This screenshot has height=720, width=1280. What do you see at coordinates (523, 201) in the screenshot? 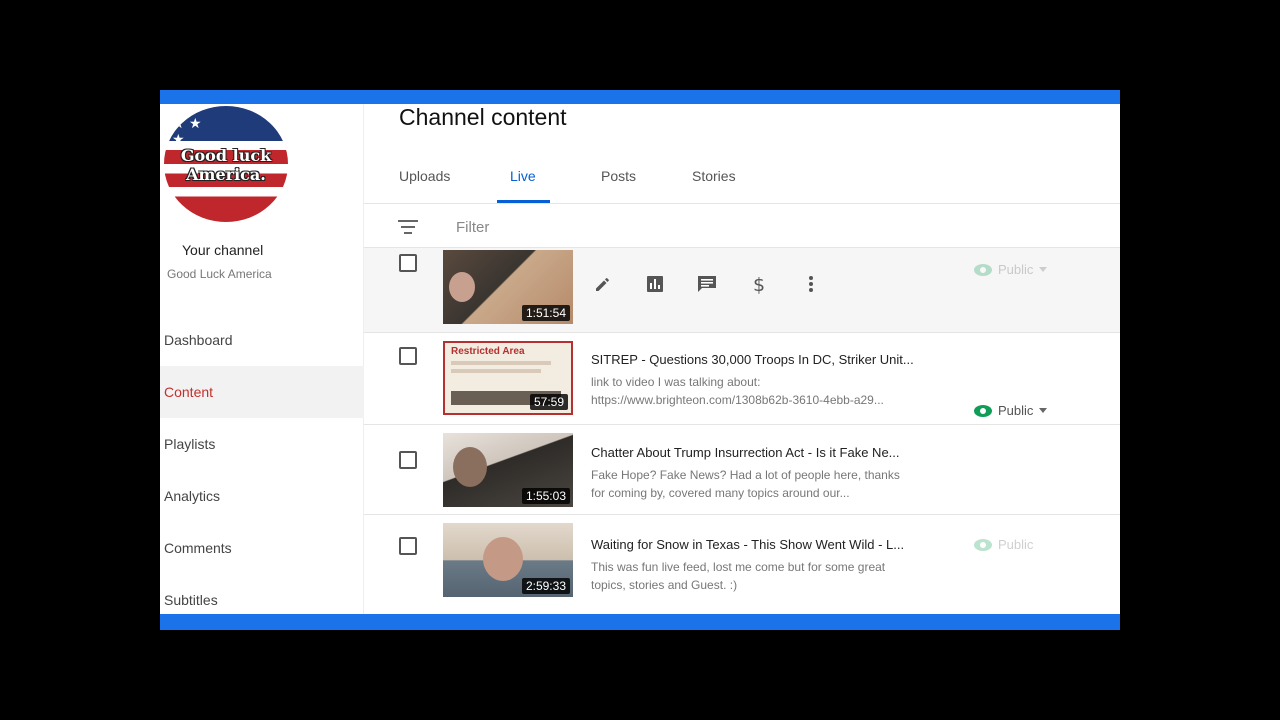
I see `active-tab-indicator` at bounding box center [523, 201].